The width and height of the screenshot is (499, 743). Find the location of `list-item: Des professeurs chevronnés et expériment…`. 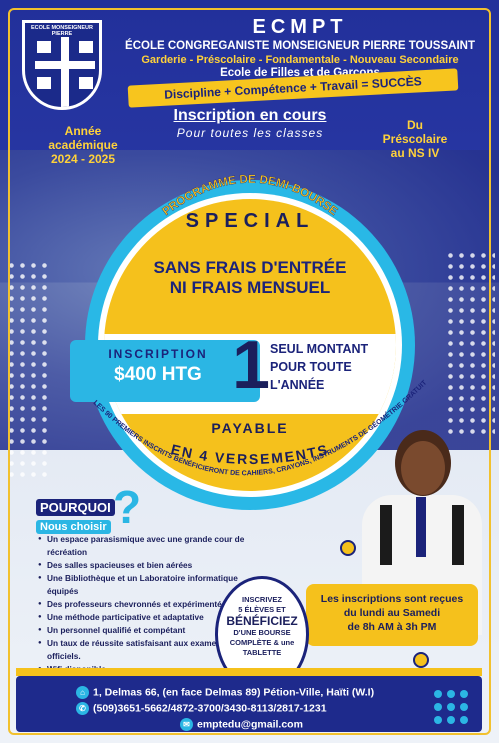

list-item: Des professeurs chevronnés et expériment… is located at coordinates (143, 604).